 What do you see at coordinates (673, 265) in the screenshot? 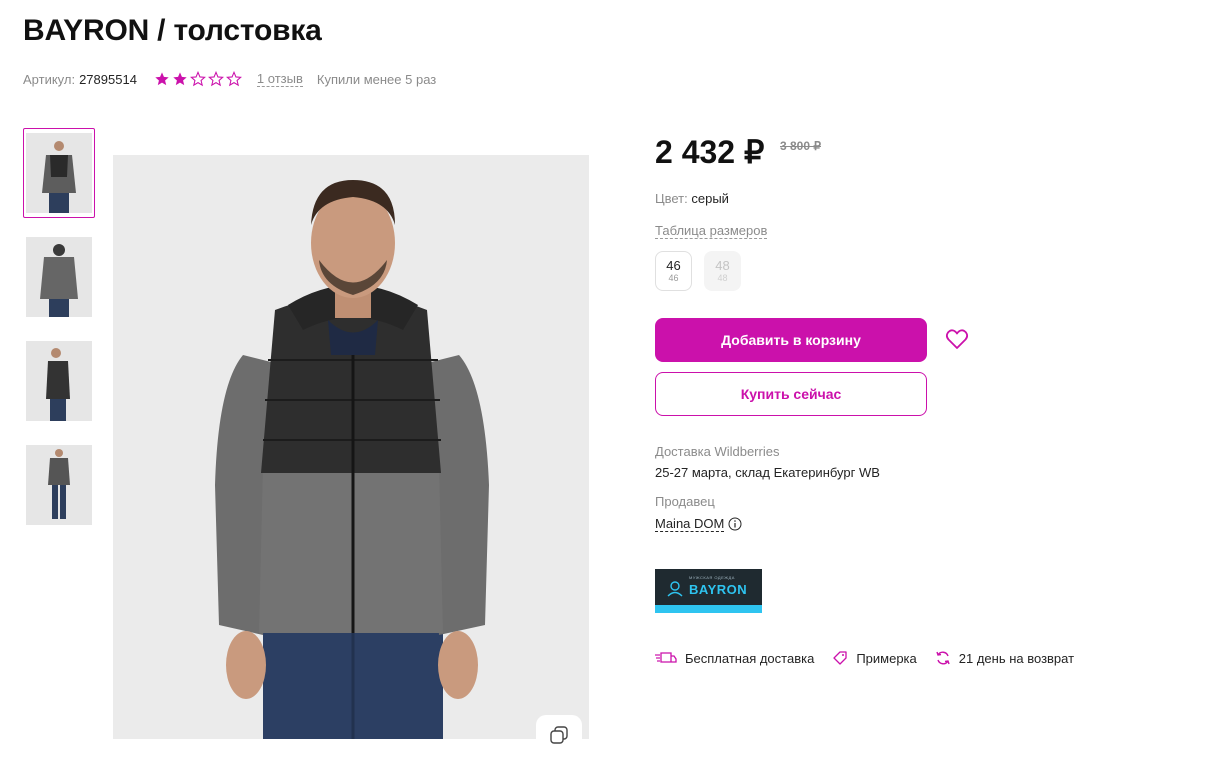
I see `size-label: 46` at bounding box center [673, 265].